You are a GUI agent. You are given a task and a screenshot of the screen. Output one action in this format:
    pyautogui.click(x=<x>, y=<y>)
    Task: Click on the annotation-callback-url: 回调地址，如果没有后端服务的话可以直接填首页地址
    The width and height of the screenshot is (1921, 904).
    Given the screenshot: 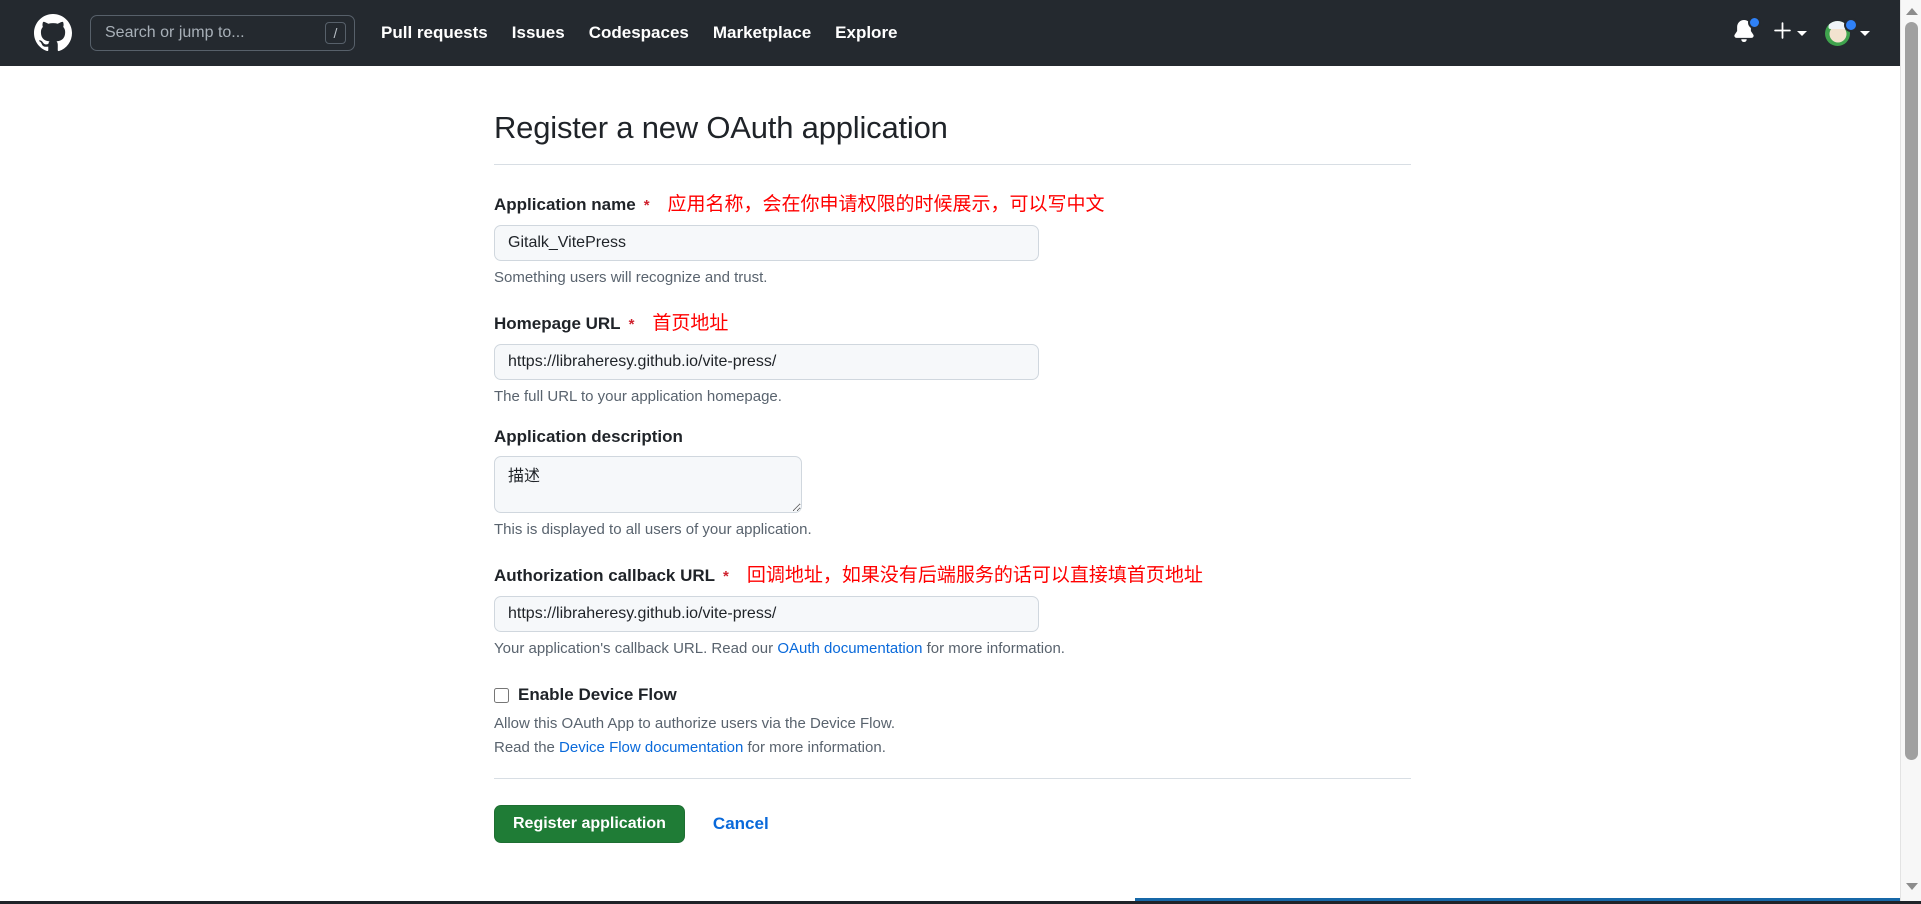 What is the action you would take?
    pyautogui.click(x=974, y=575)
    